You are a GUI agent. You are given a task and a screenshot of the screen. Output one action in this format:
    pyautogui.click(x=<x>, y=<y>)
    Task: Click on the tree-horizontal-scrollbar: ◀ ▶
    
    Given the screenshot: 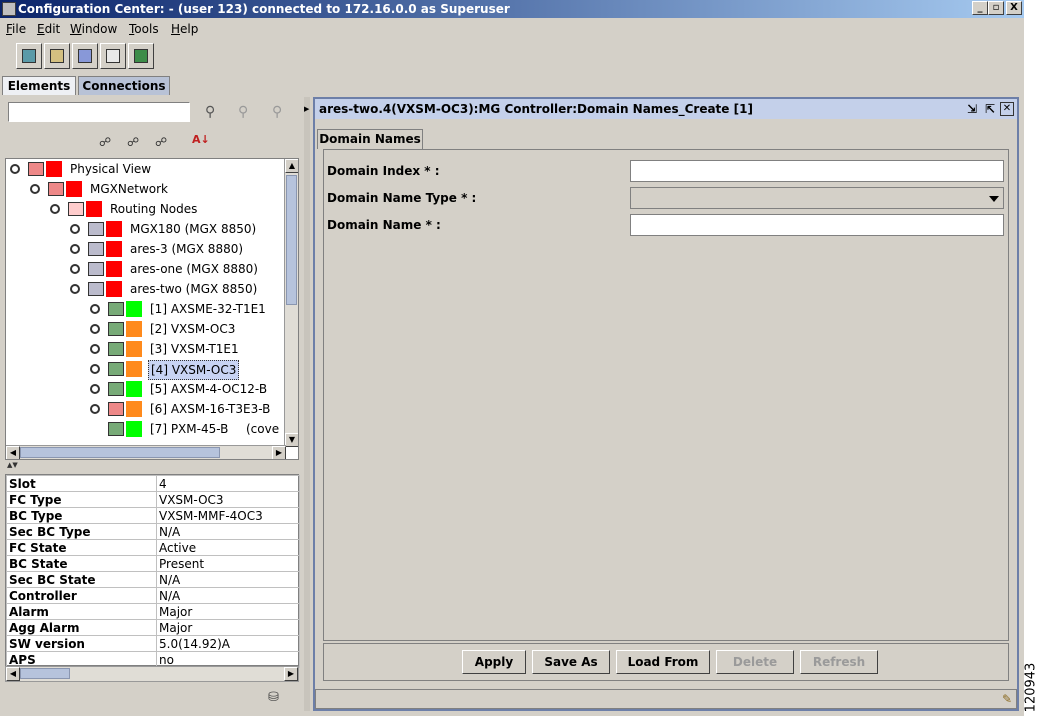 What is the action you would take?
    pyautogui.click(x=146, y=452)
    